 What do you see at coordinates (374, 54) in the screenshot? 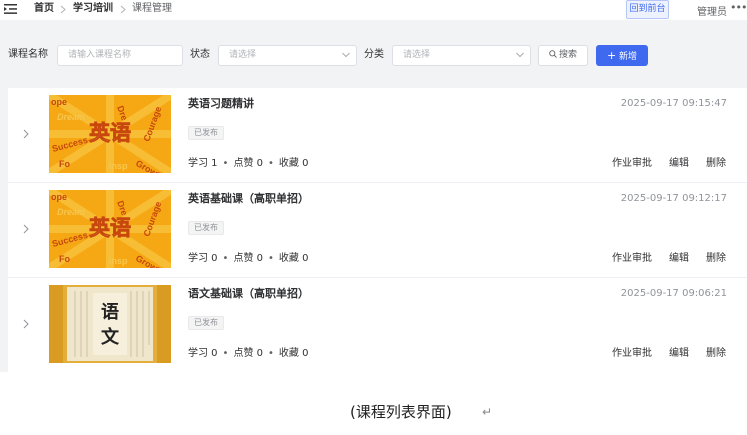
I see `category-label: 分类` at bounding box center [374, 54].